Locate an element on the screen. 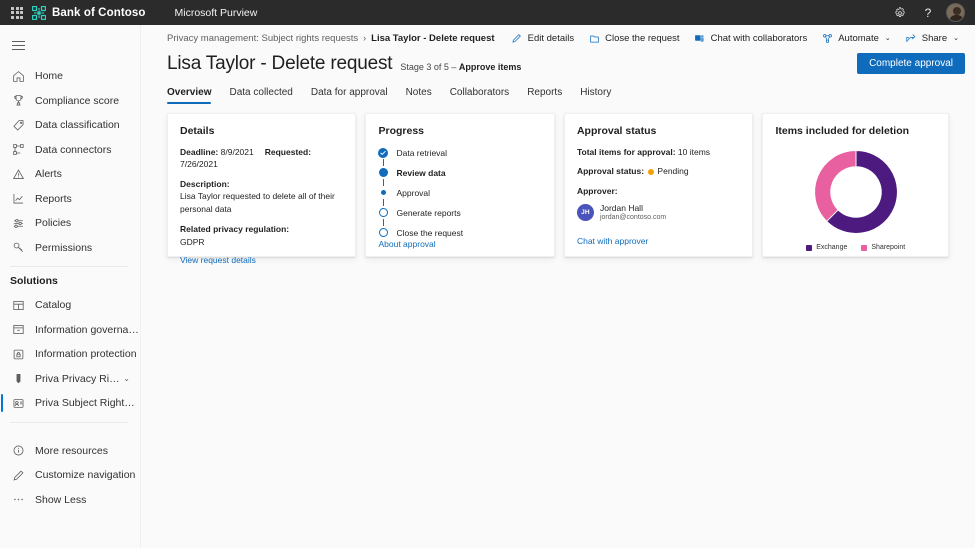 This screenshot has height=548, width=975. view-request-details-link: View request details is located at coordinates (218, 260).